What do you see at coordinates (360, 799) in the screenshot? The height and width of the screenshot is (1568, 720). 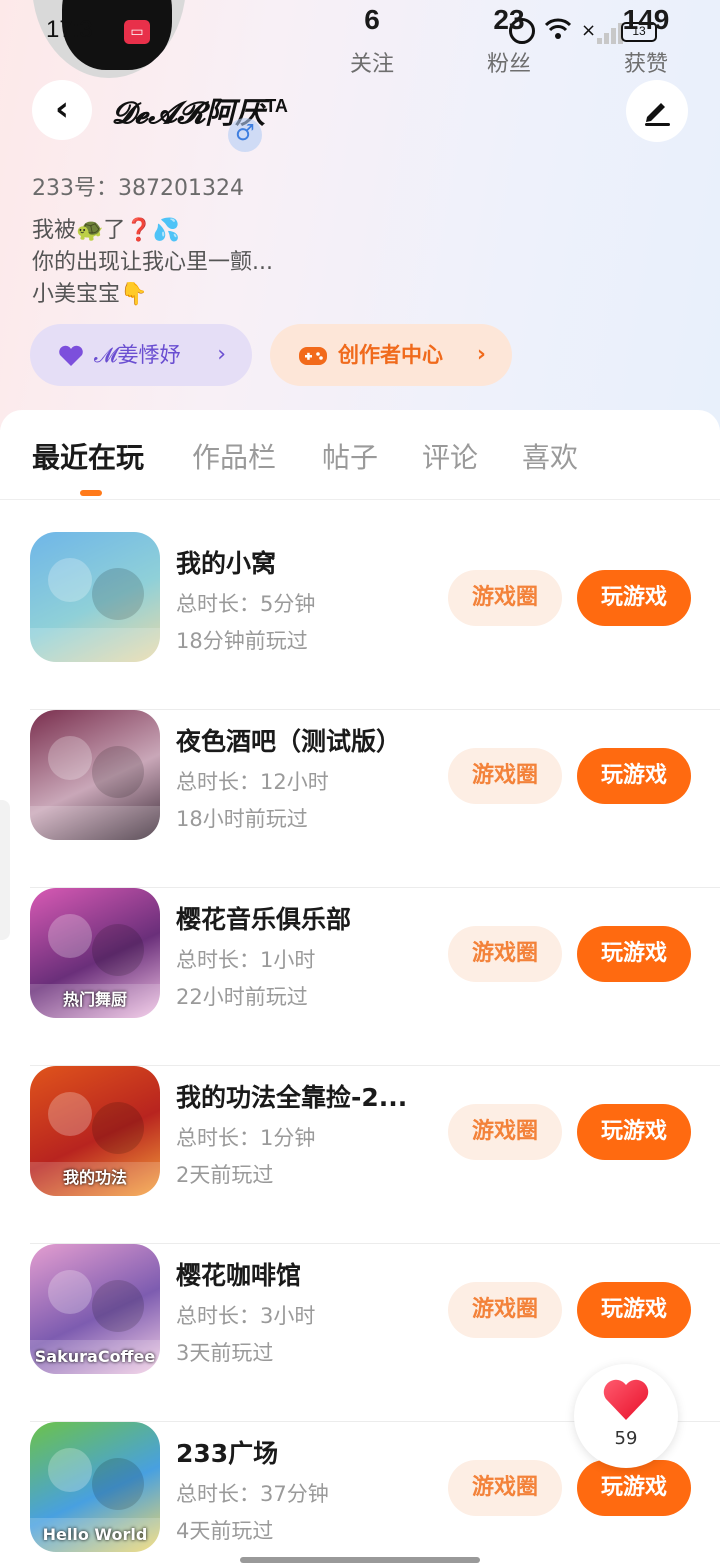 I see `game-row: 夜色酒吧（测试版） 总时长：12小时 18小时前玩过 游戏圈 玩游戏` at bounding box center [360, 799].